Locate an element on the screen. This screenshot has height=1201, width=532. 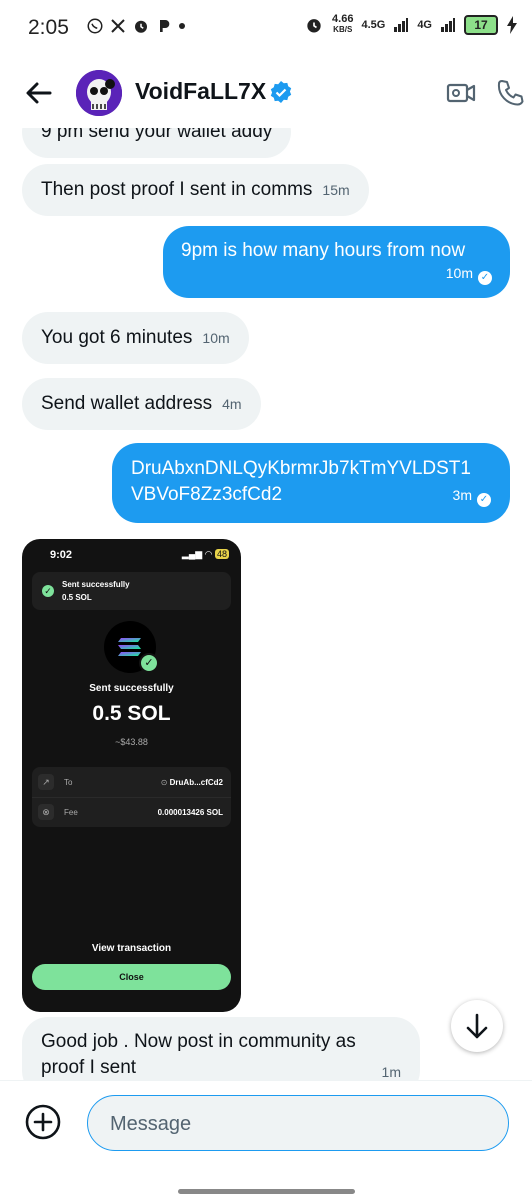
image-fee-label: Fee is located at coordinates (71, 812).